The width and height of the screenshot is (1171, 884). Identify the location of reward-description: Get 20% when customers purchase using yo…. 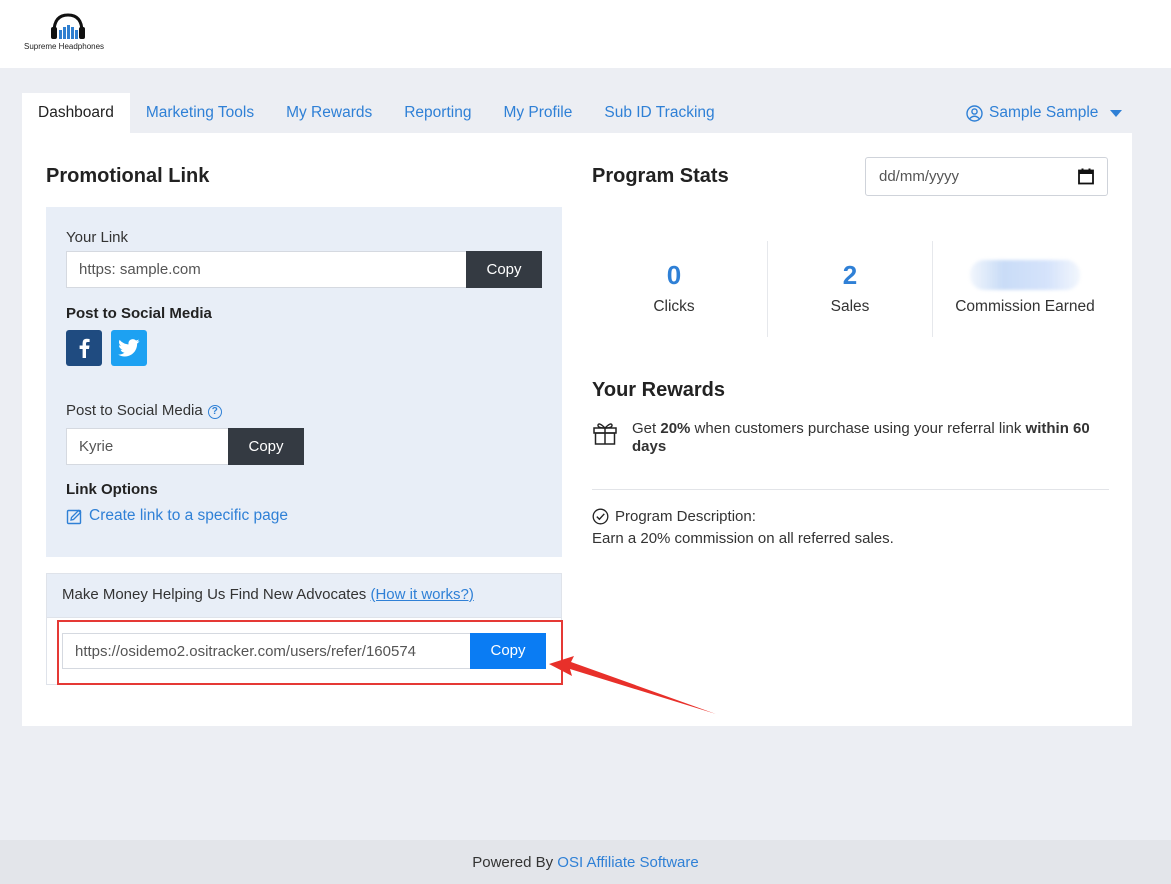
(867, 438).